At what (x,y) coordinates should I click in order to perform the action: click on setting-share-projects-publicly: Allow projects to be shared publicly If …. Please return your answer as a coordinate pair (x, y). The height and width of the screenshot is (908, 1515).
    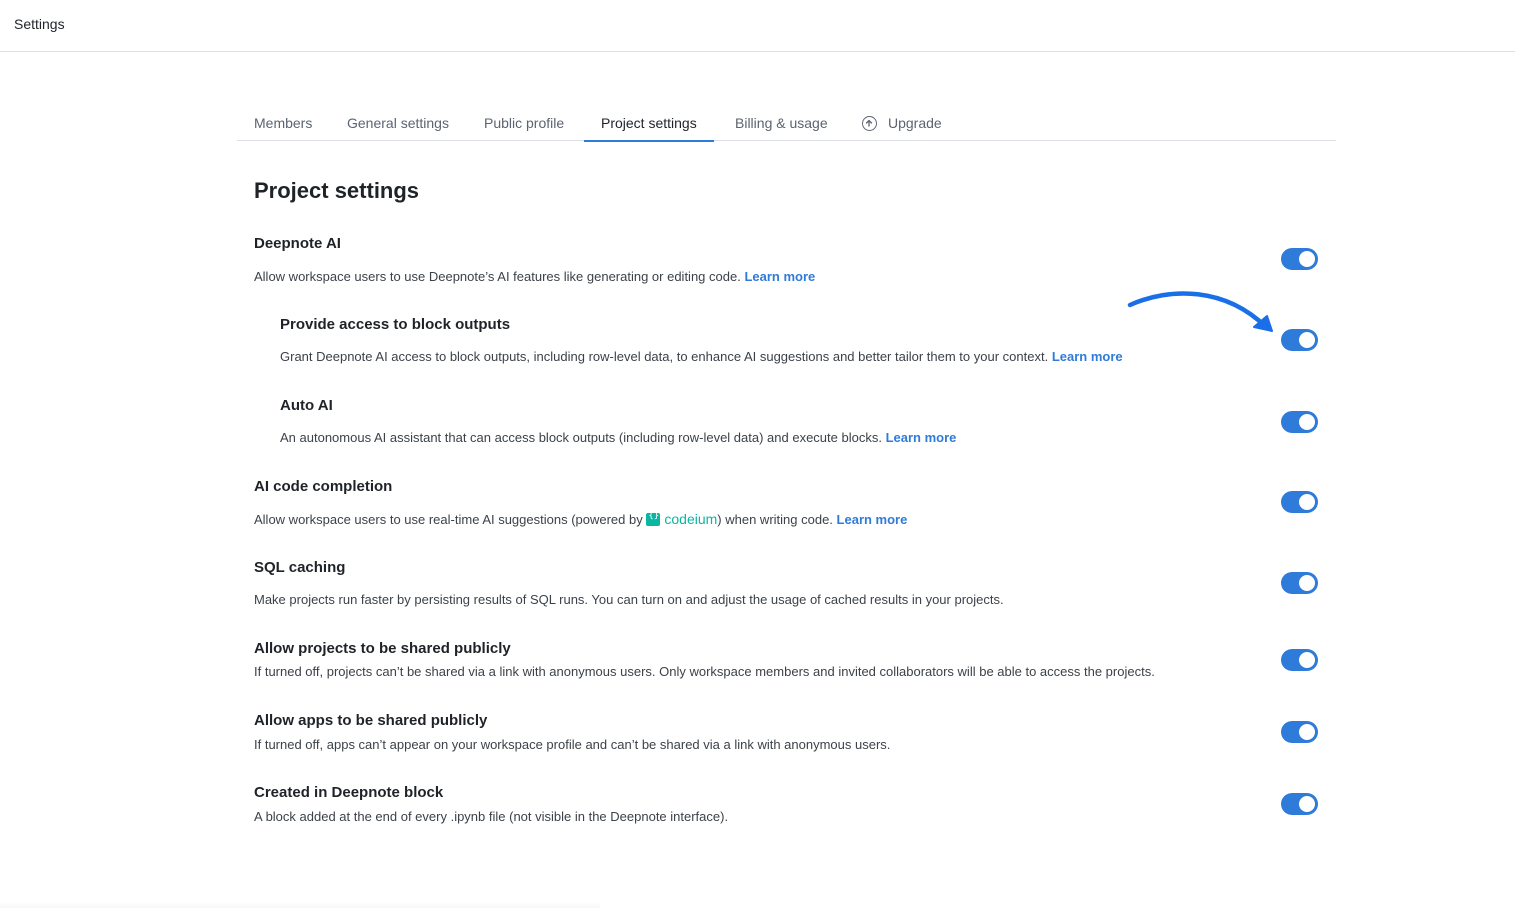
    Looking at the image, I should click on (704, 659).